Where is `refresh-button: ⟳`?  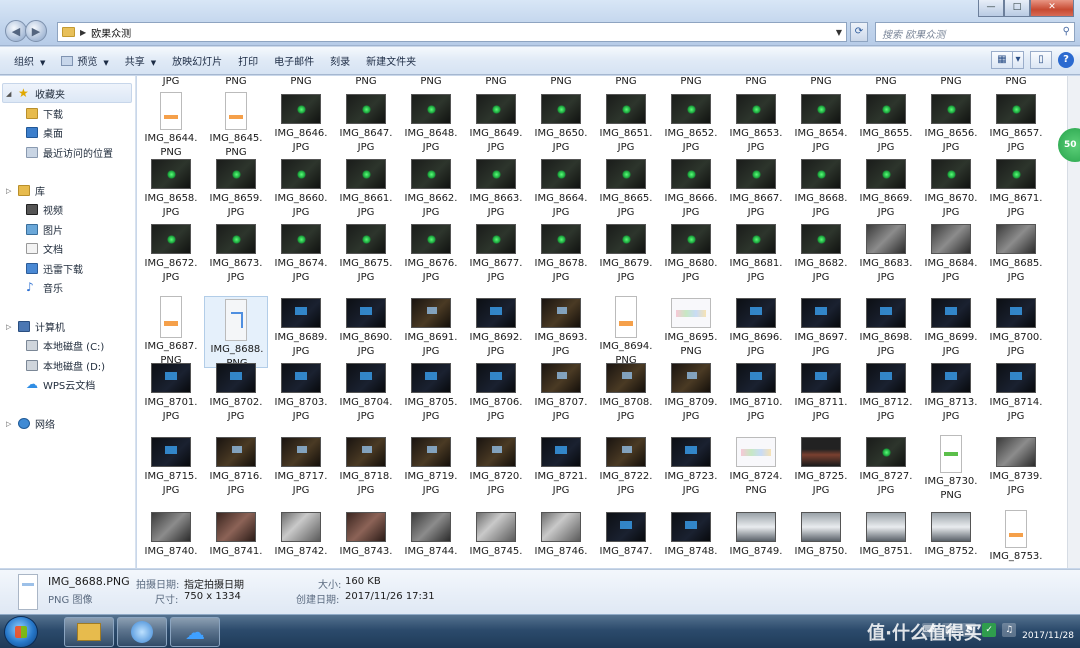
refresh-button: ⟳ is located at coordinates (859, 32).